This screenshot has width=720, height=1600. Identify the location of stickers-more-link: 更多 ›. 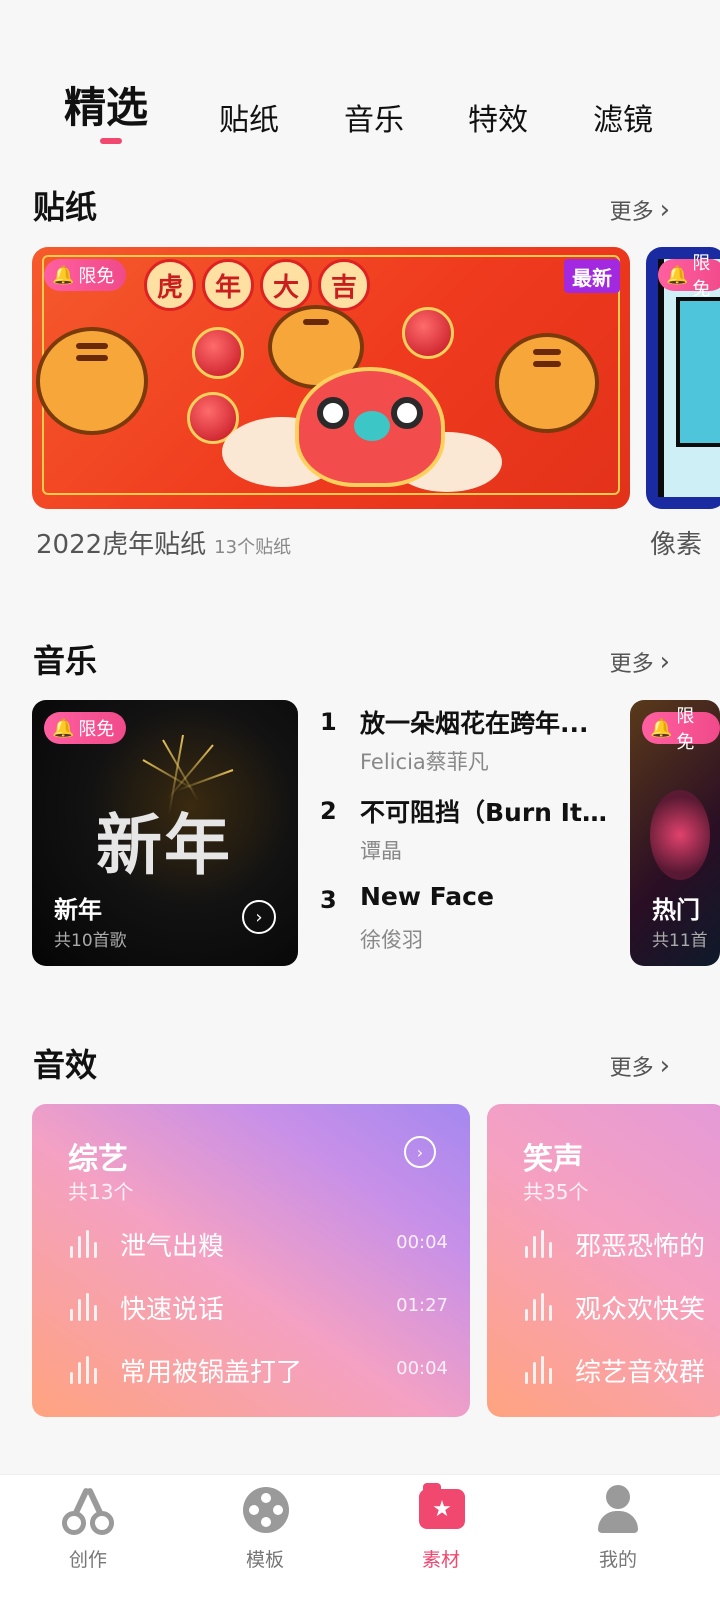
(640, 210).